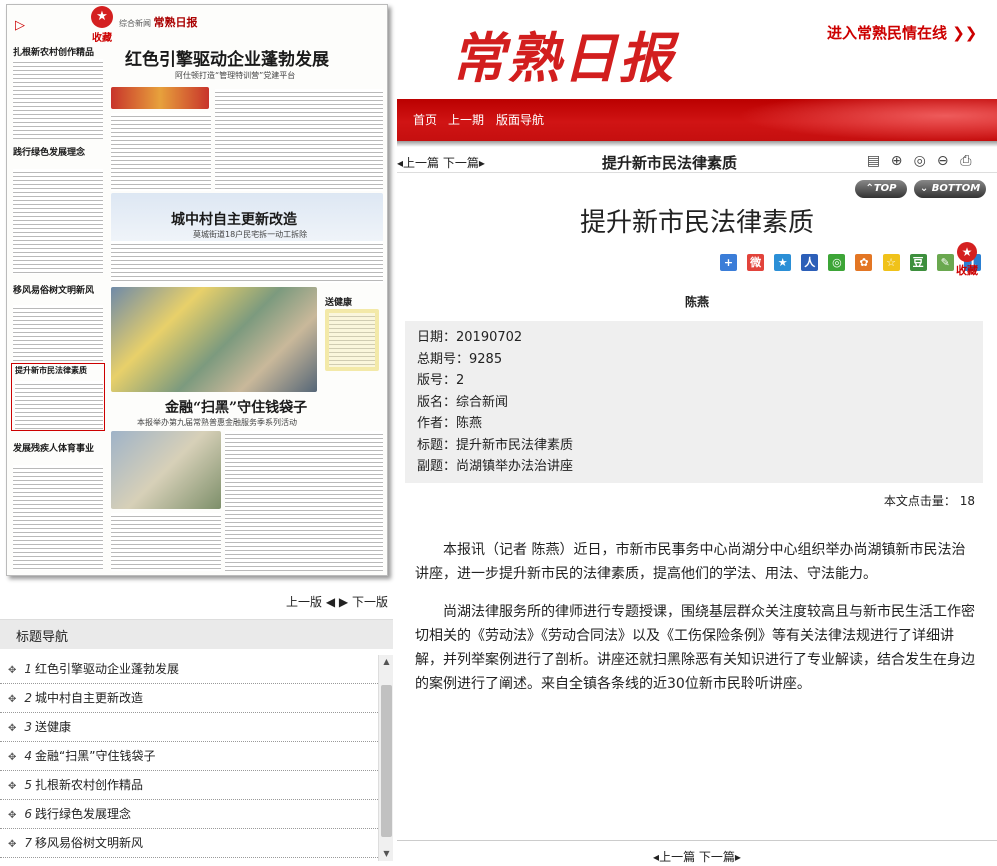 This screenshot has width=997, height=866. I want to click on paper-headline-2: 城中村自主更新改造, so click(234, 219).